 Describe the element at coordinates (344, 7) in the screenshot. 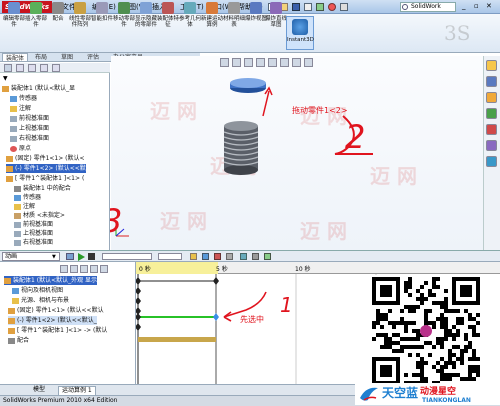

I see `options-icon` at that location.